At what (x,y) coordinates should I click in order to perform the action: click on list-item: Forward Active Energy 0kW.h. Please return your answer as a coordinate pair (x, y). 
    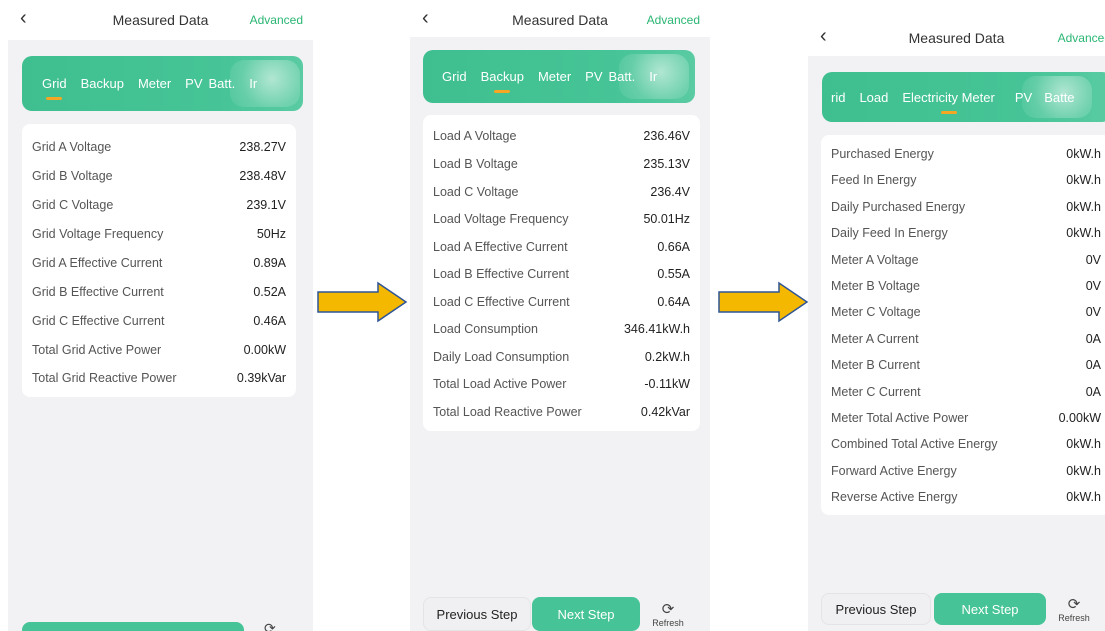
    Looking at the image, I should click on (966, 471).